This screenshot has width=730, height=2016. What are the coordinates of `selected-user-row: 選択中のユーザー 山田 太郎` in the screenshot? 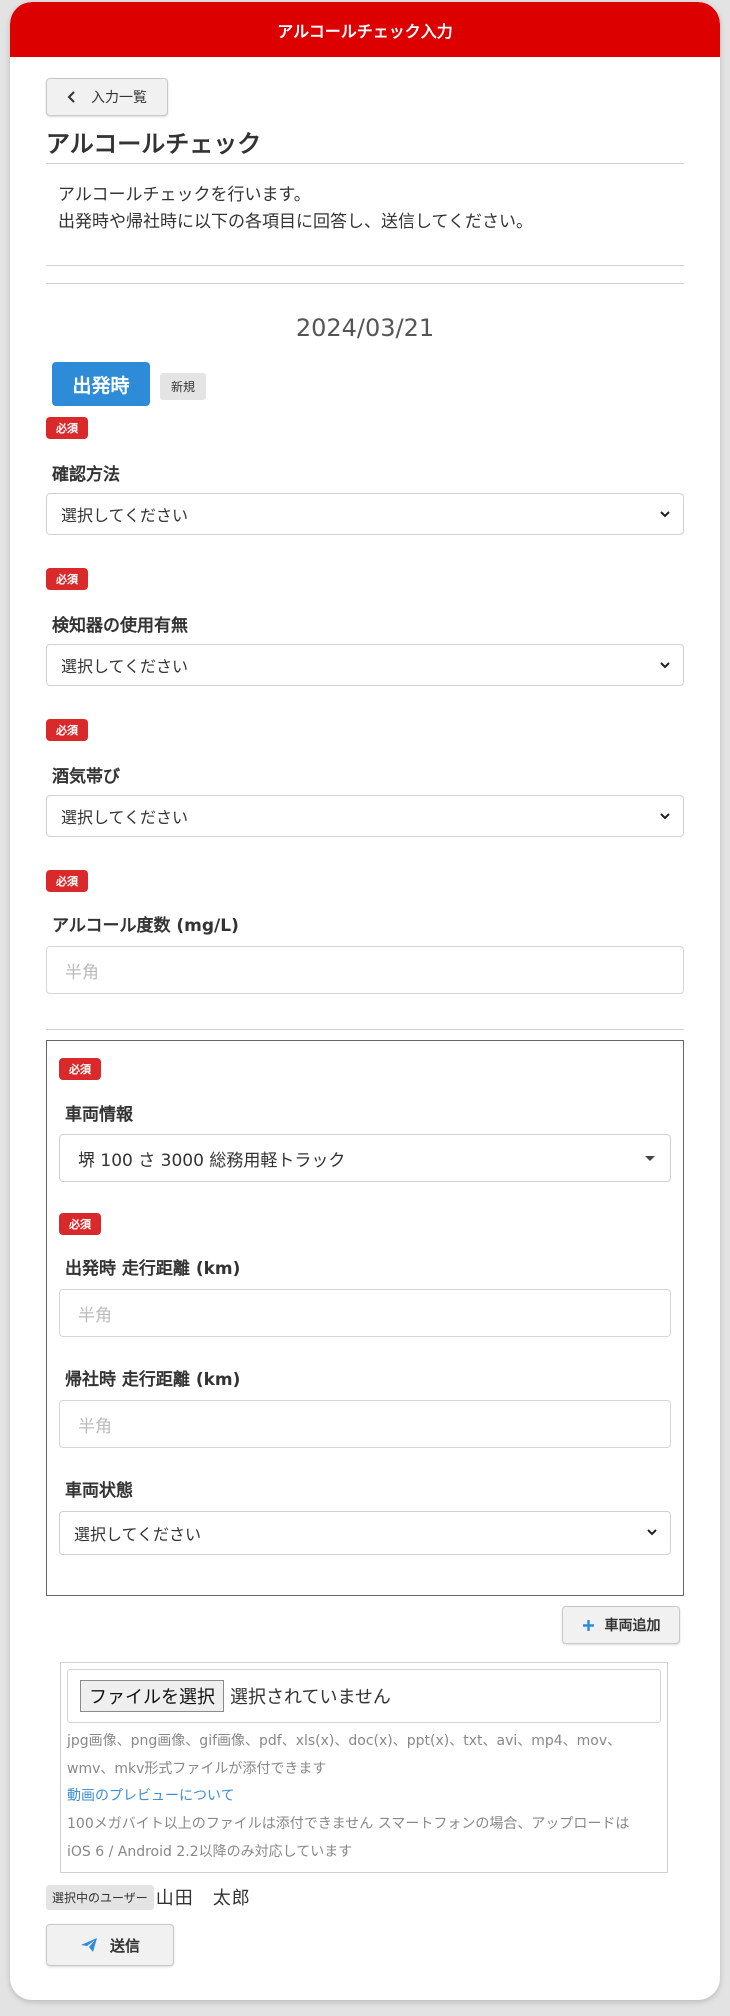 It's located at (148, 1897).